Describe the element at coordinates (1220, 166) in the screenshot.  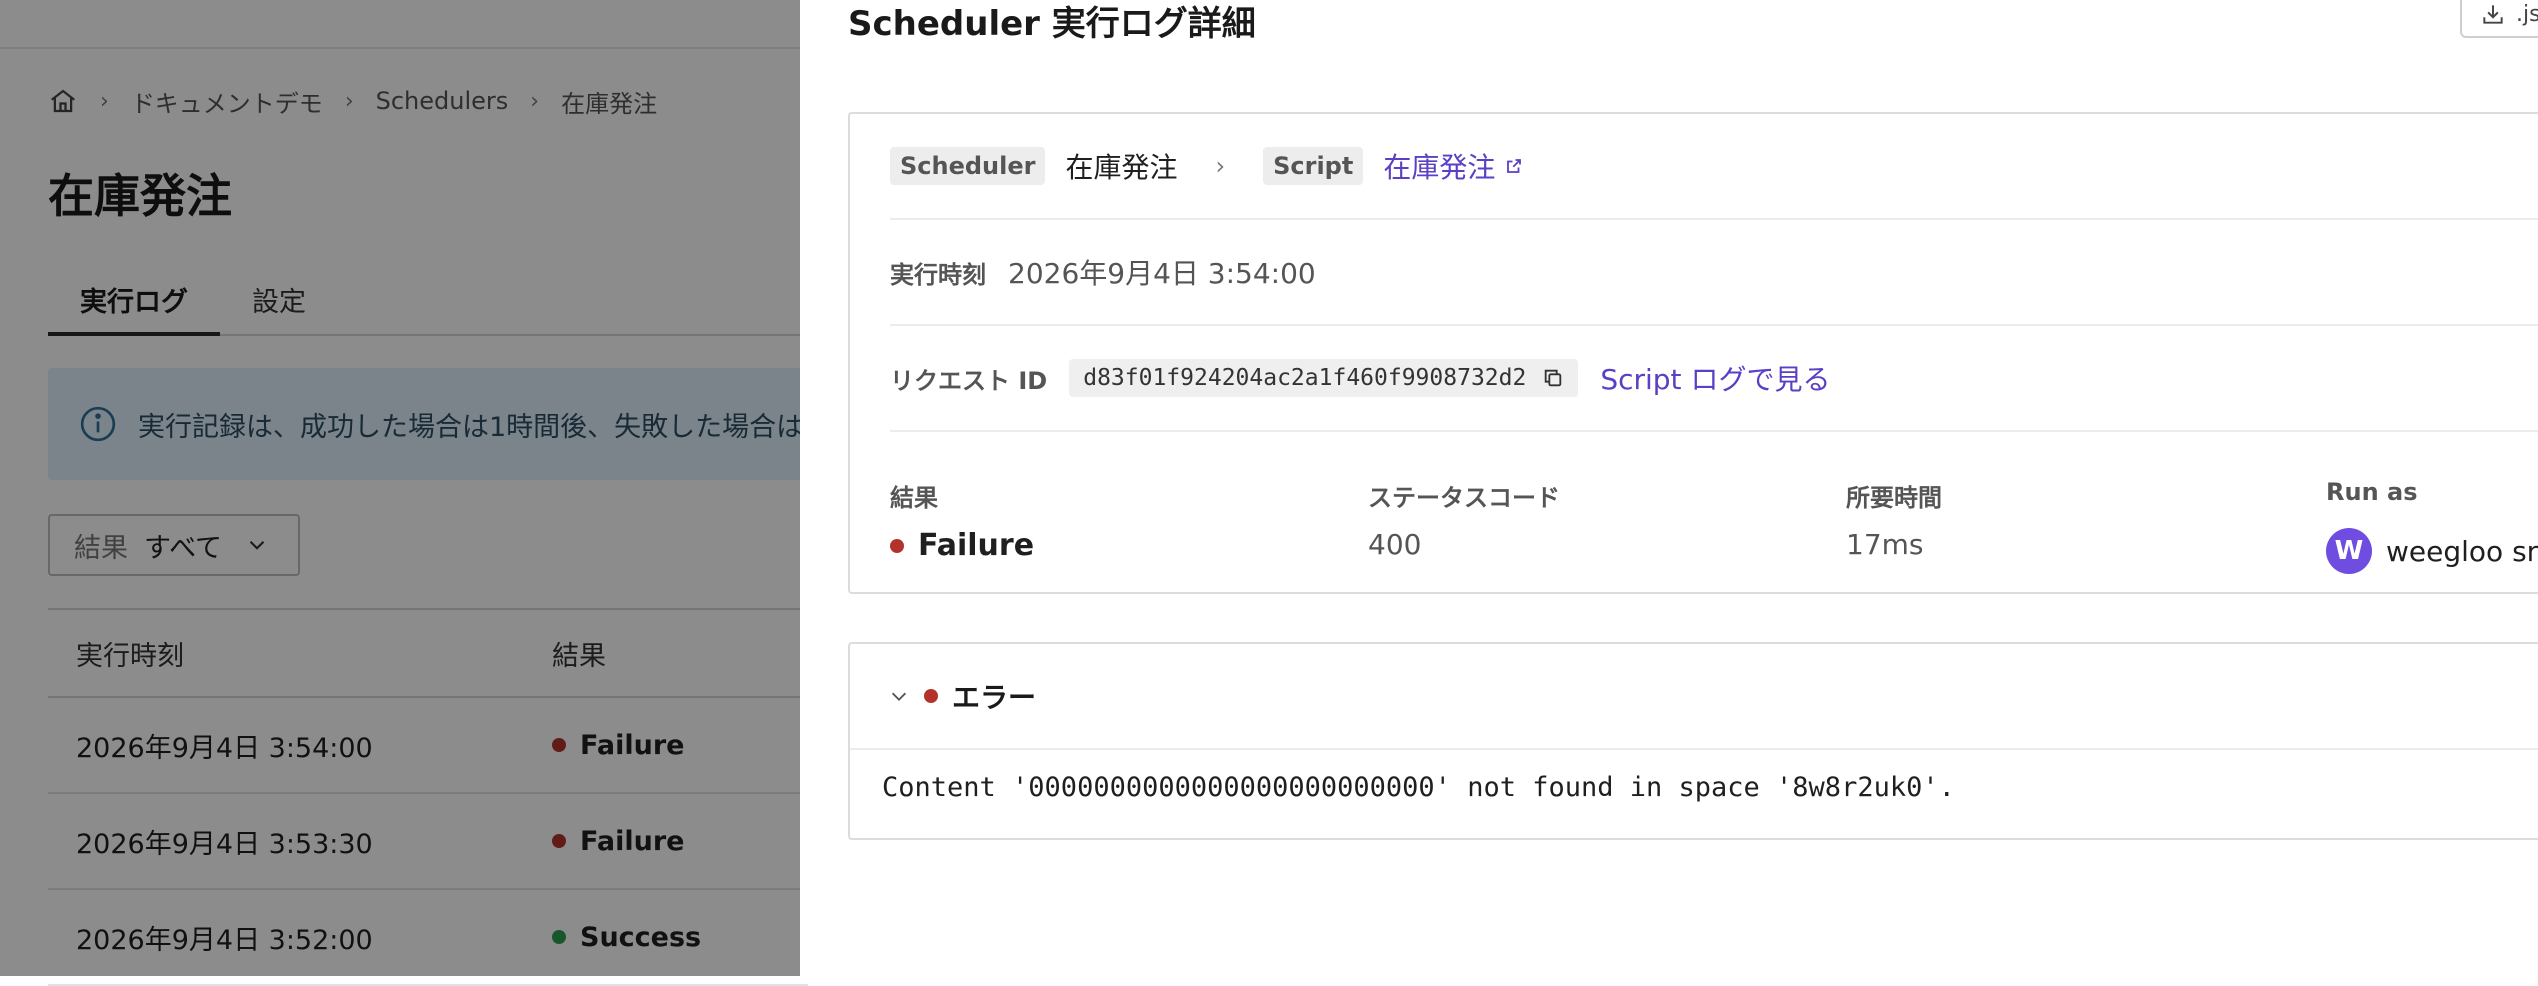
I see `chevron-right-icon: ›` at that location.